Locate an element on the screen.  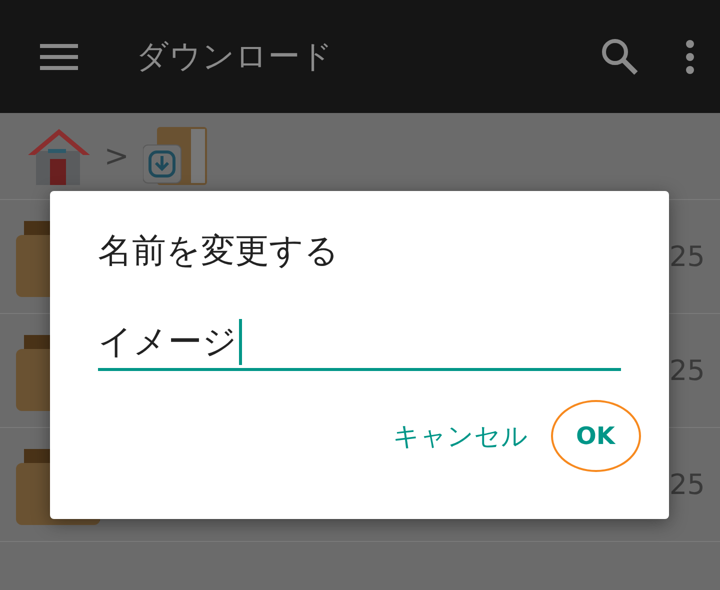
ok-button: OK is located at coordinates (595, 436).